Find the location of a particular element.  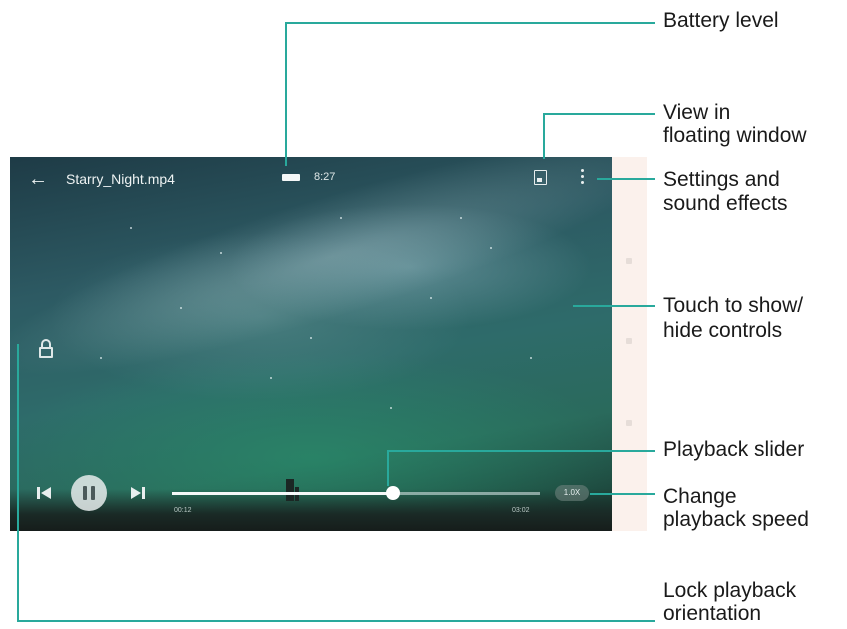

label-floating-1: View in is located at coordinates (697, 112).